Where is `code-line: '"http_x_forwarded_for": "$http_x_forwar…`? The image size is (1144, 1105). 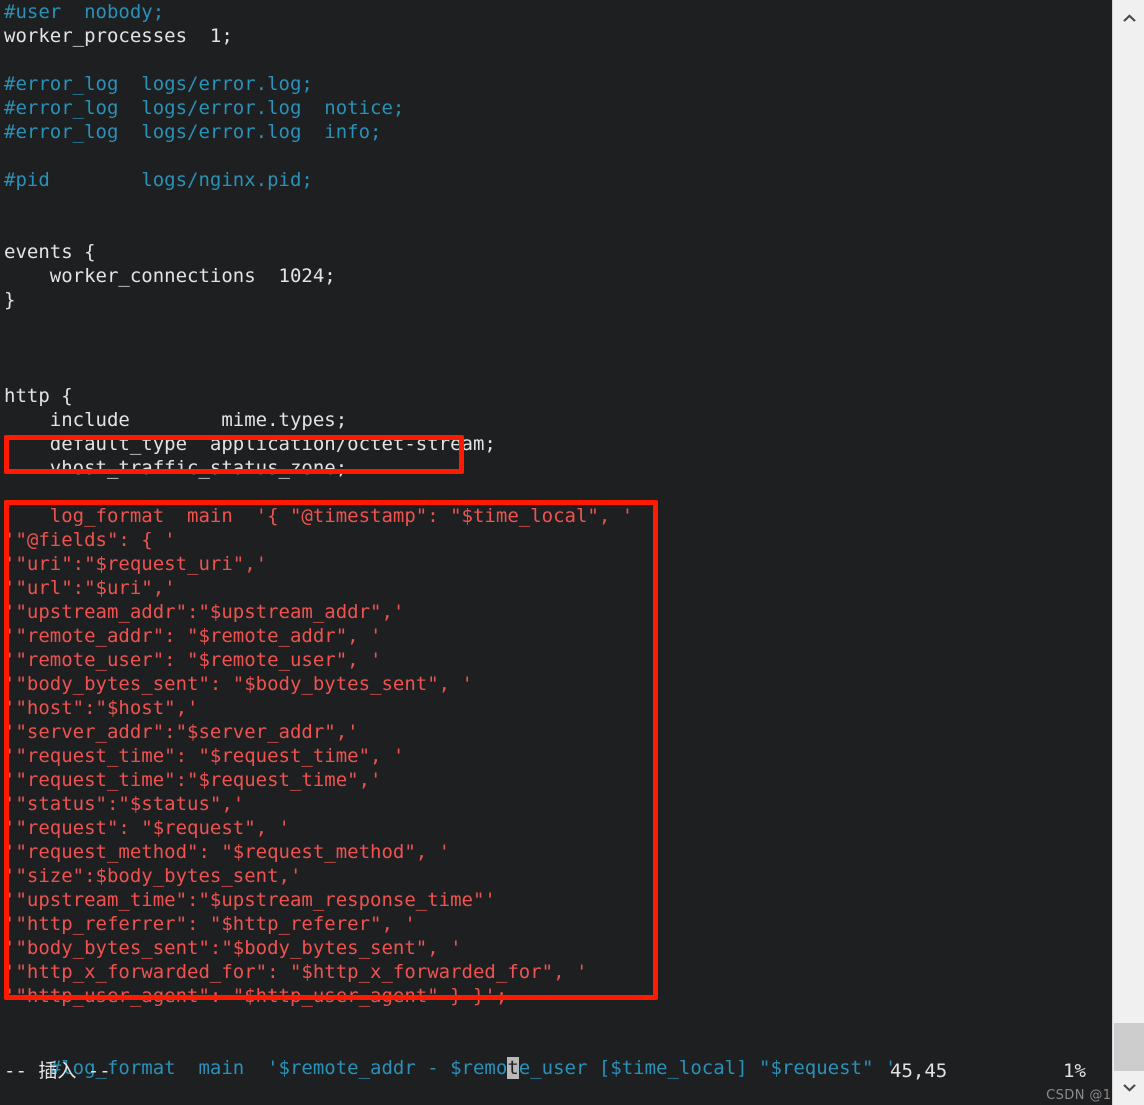
code-line: '"http_x_forwarded_for": "$http_x_forwar… is located at coordinates (556, 972).